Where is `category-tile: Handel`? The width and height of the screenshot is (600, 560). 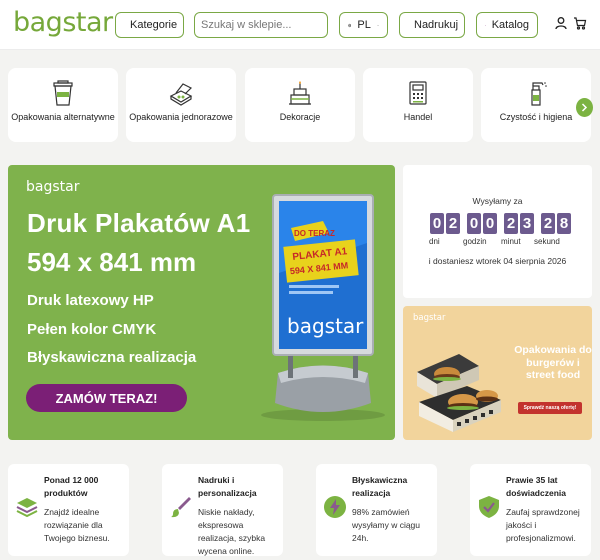 category-tile: Handel is located at coordinates (418, 105).